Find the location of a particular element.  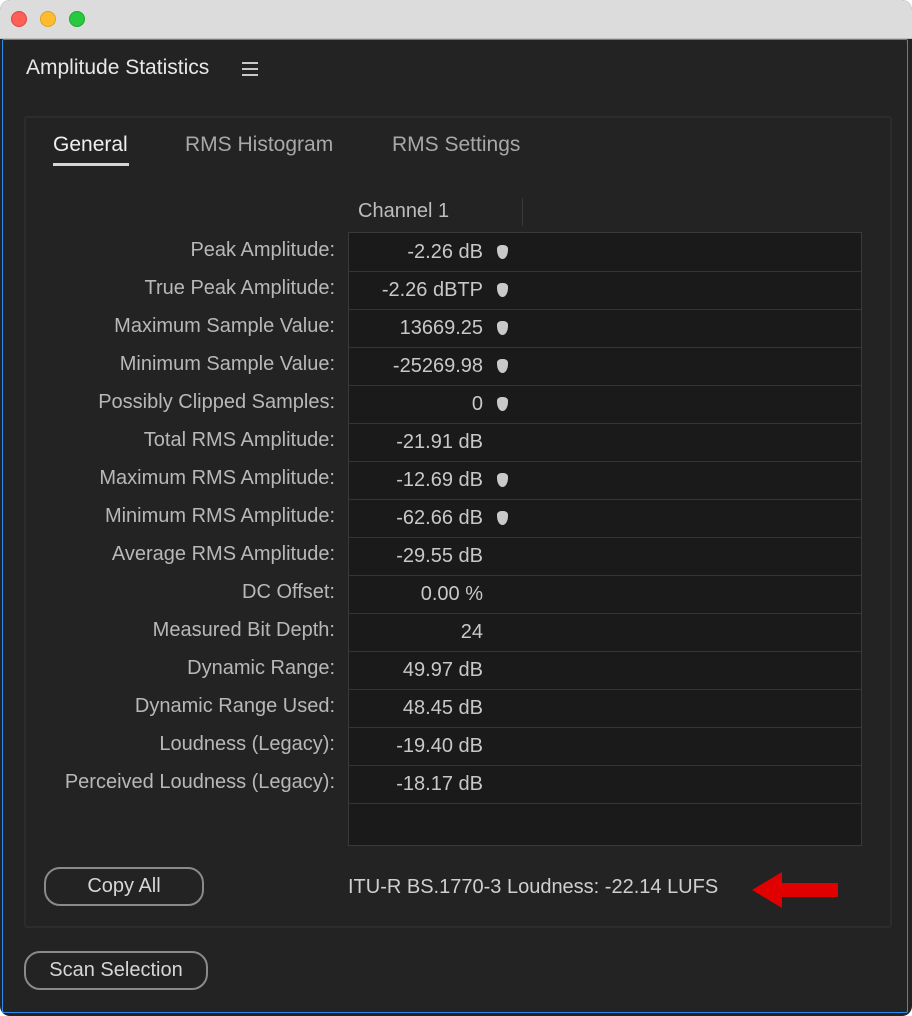

stat-value: -62.66 dB is located at coordinates (439, 518).